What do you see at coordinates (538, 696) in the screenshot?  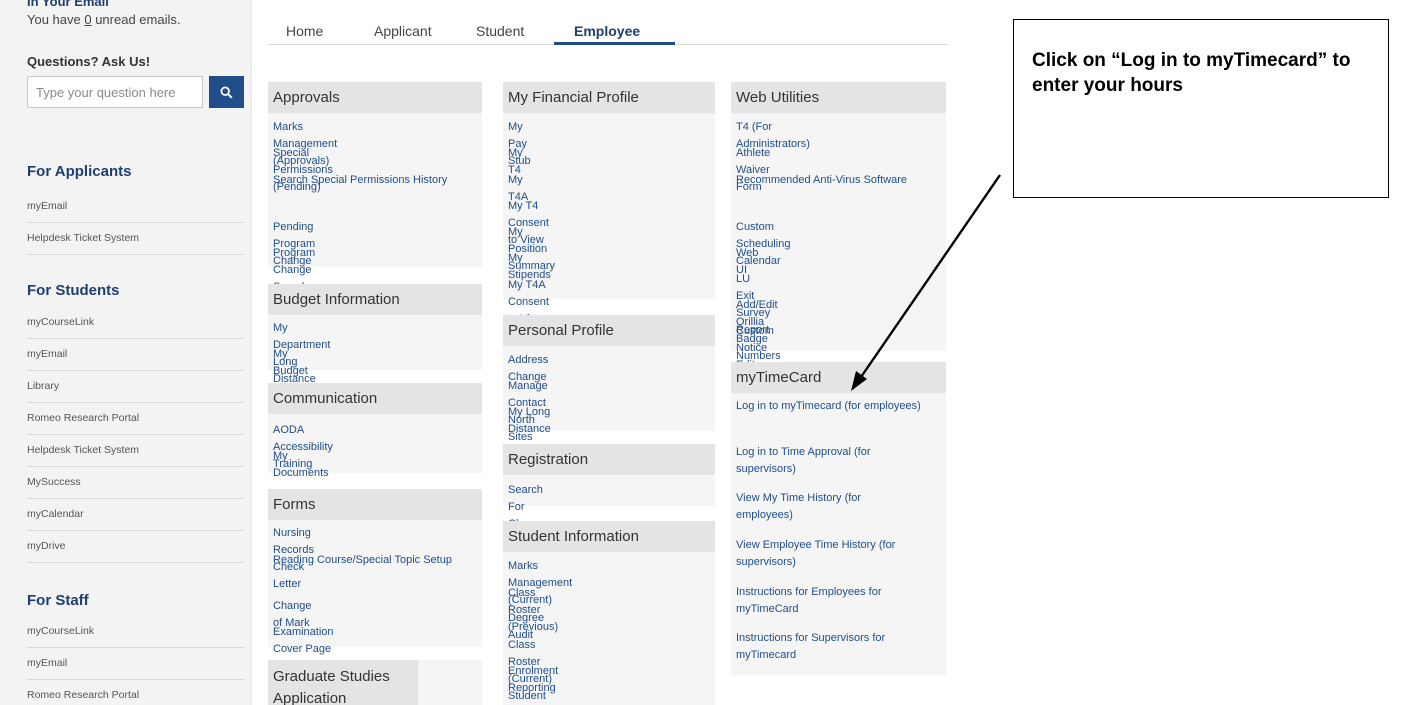 I see `link-accessibility-lookup: Student Accessibility Lookup` at bounding box center [538, 696].